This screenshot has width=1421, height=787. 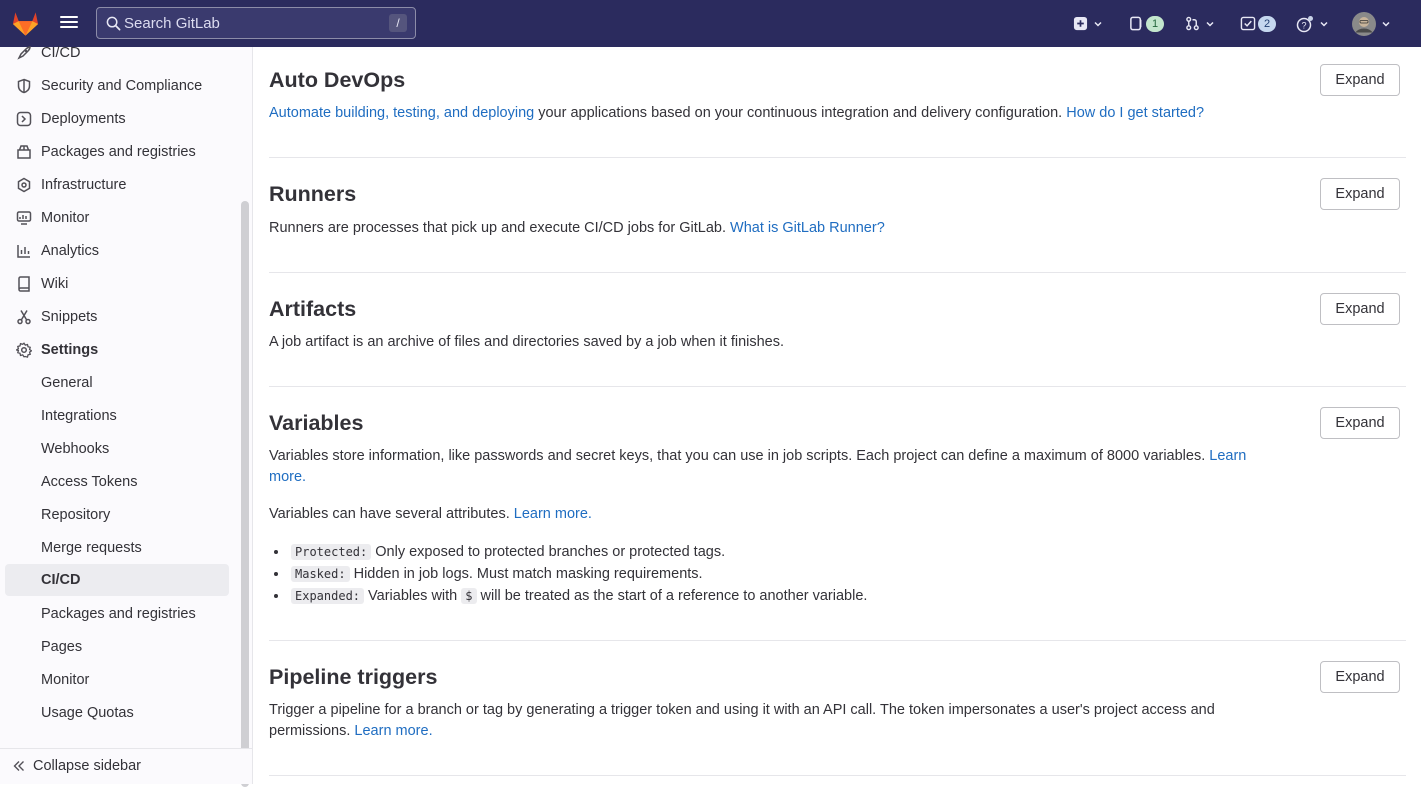 I want to click on help-button: ?, so click(x=1312, y=23).